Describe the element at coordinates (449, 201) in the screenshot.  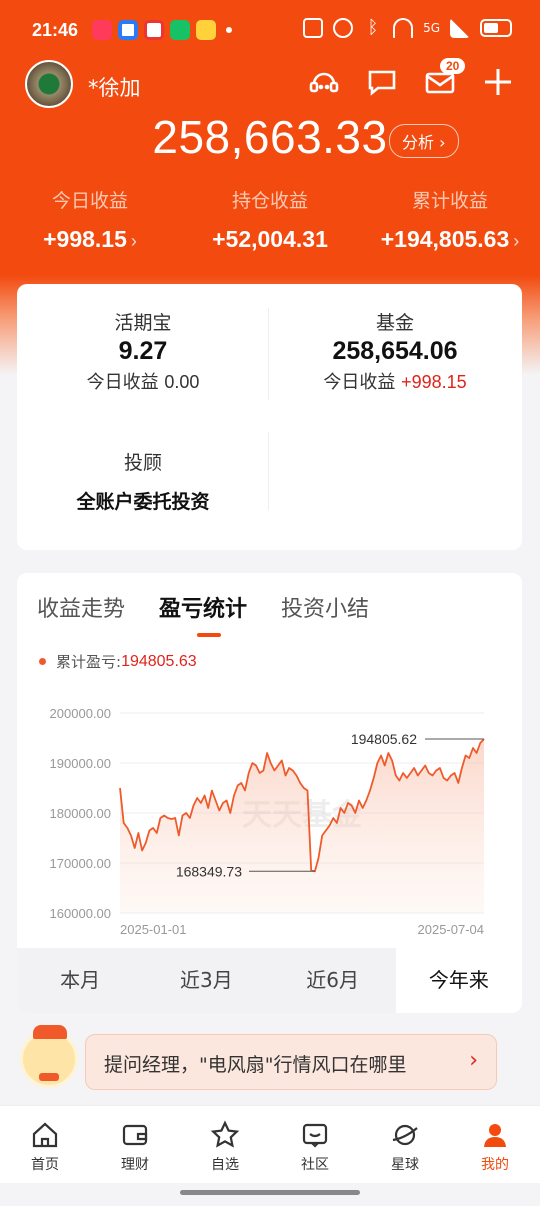
I see `cumulative-earnings-label: 累计收益` at that location.